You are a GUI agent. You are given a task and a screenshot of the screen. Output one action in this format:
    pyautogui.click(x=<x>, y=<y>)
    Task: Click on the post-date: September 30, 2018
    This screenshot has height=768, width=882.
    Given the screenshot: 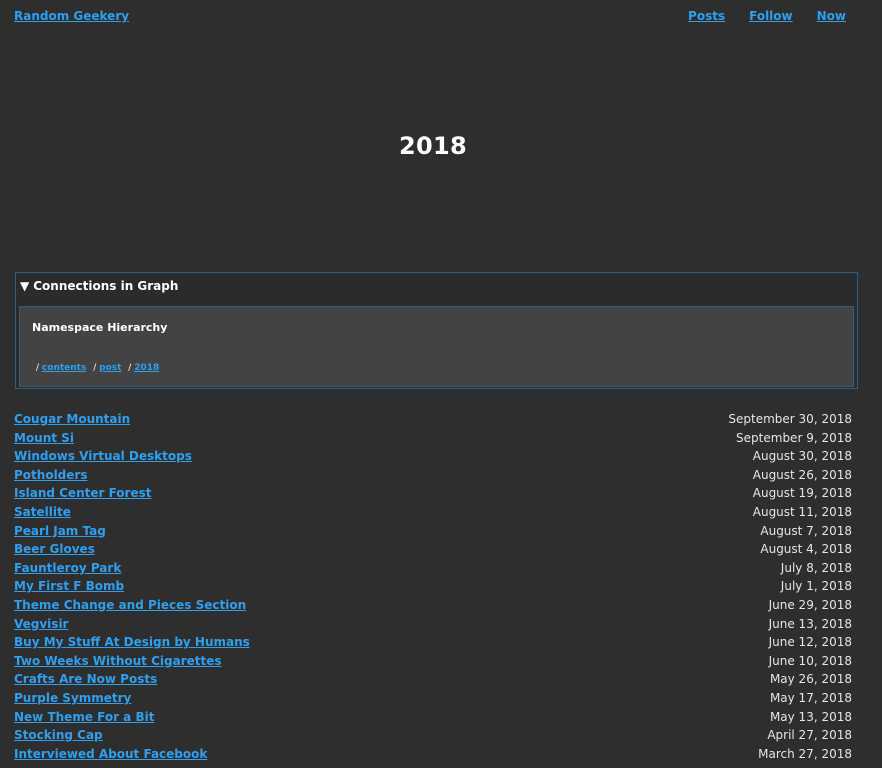 What is the action you would take?
    pyautogui.click(x=790, y=419)
    